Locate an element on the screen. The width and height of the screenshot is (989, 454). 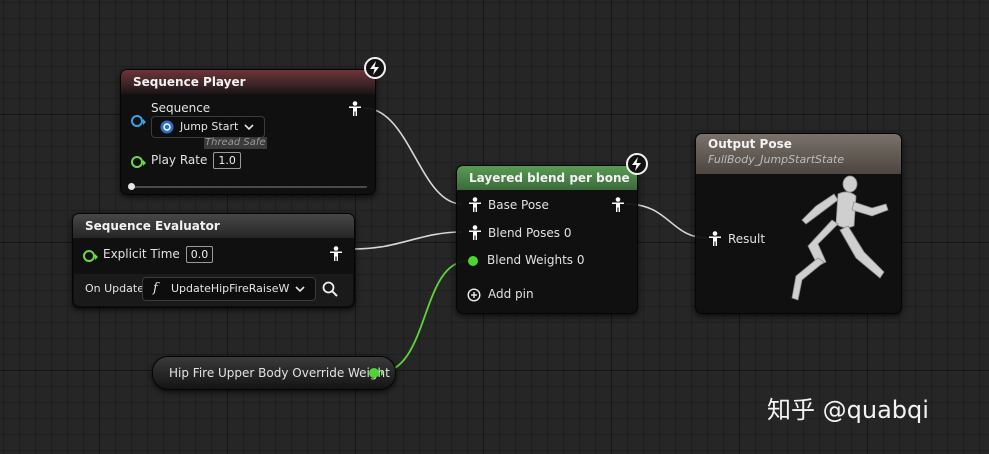
sequence-label: Sequence is located at coordinates (181, 108).